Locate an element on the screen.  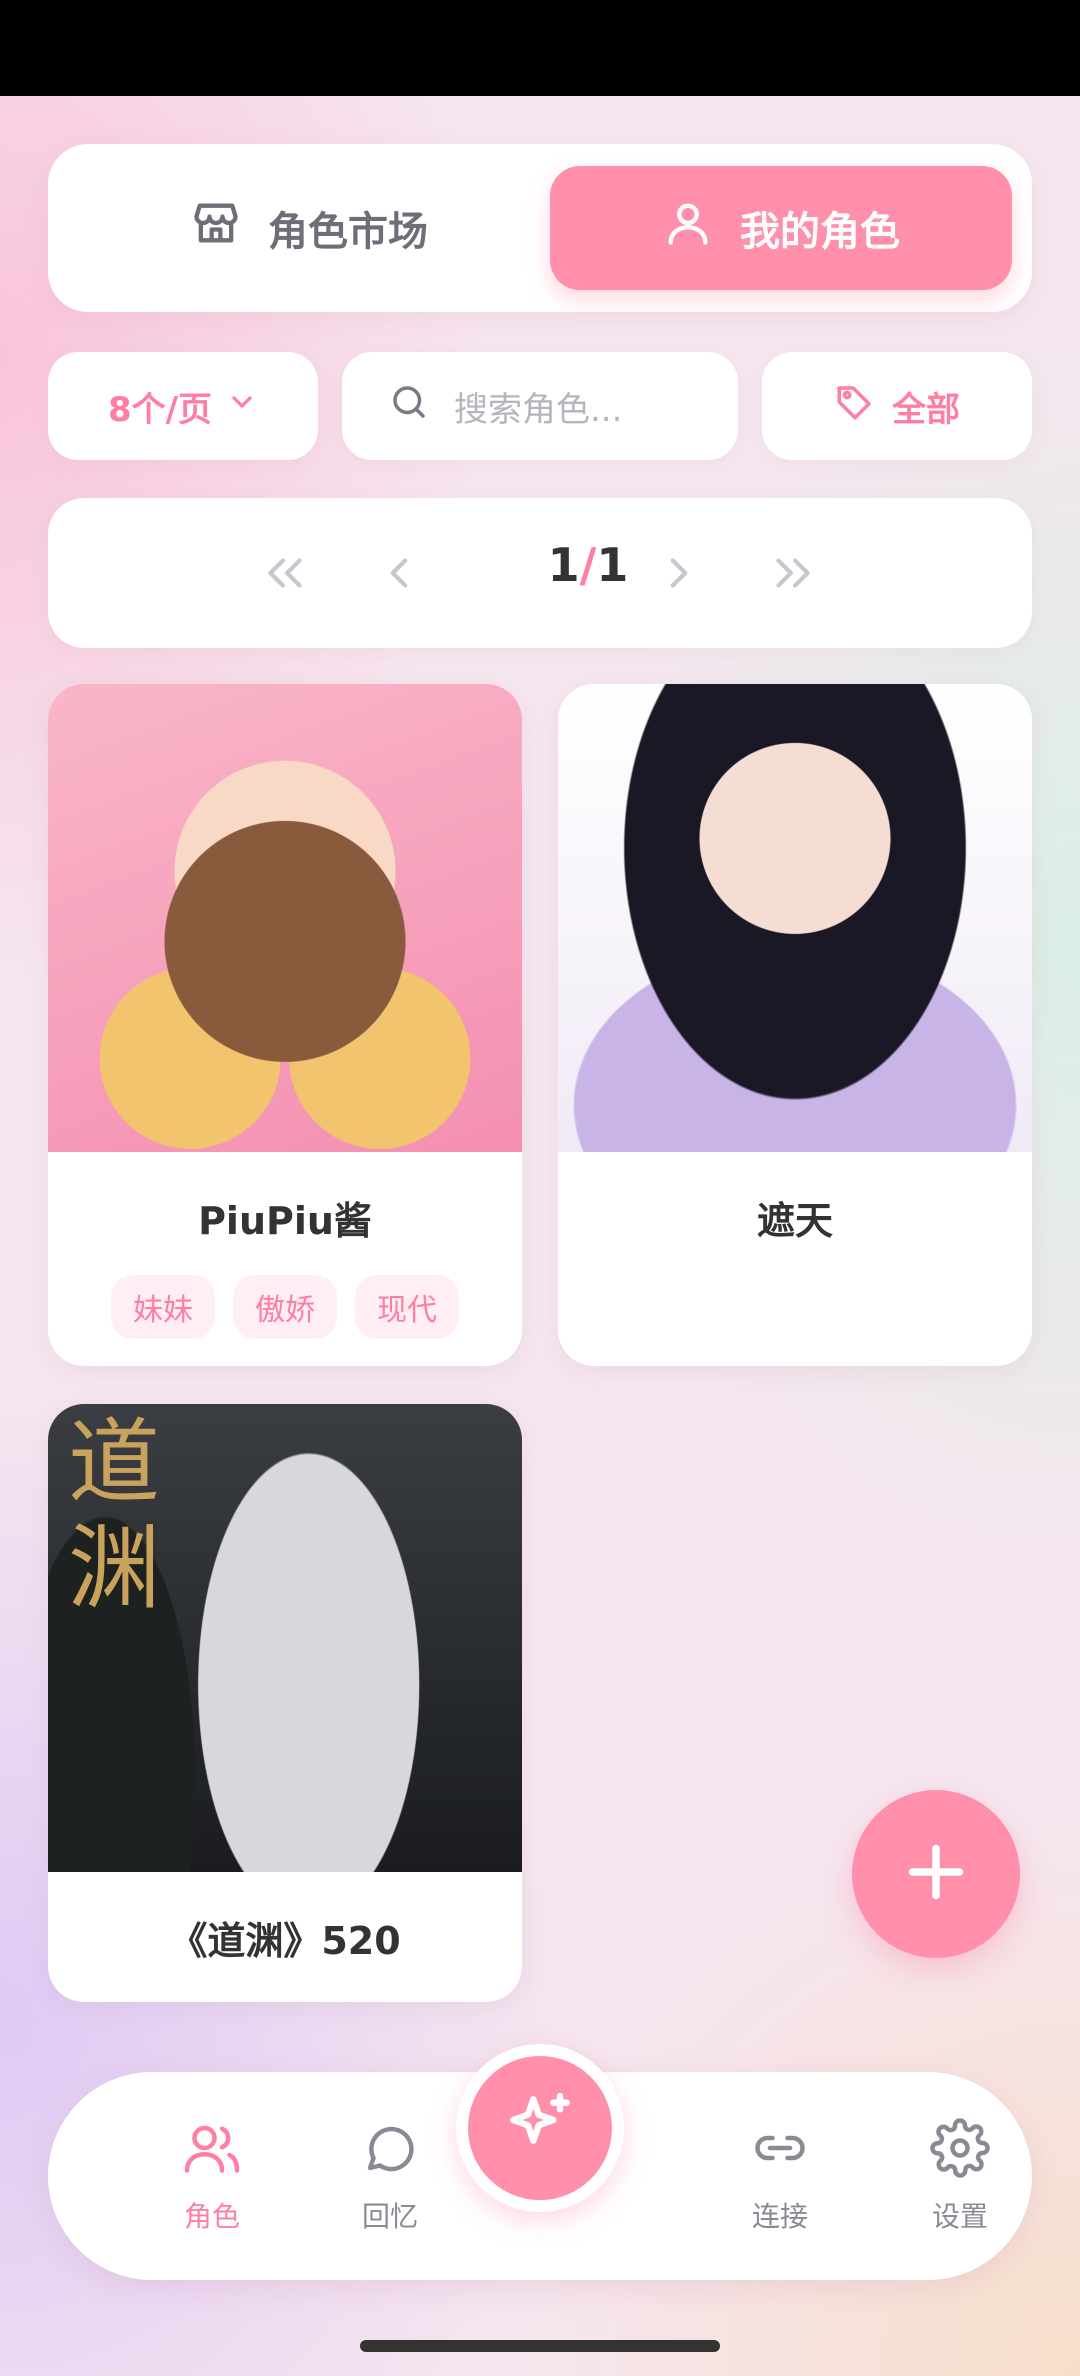
gear-icon is located at coordinates (960, 2151).